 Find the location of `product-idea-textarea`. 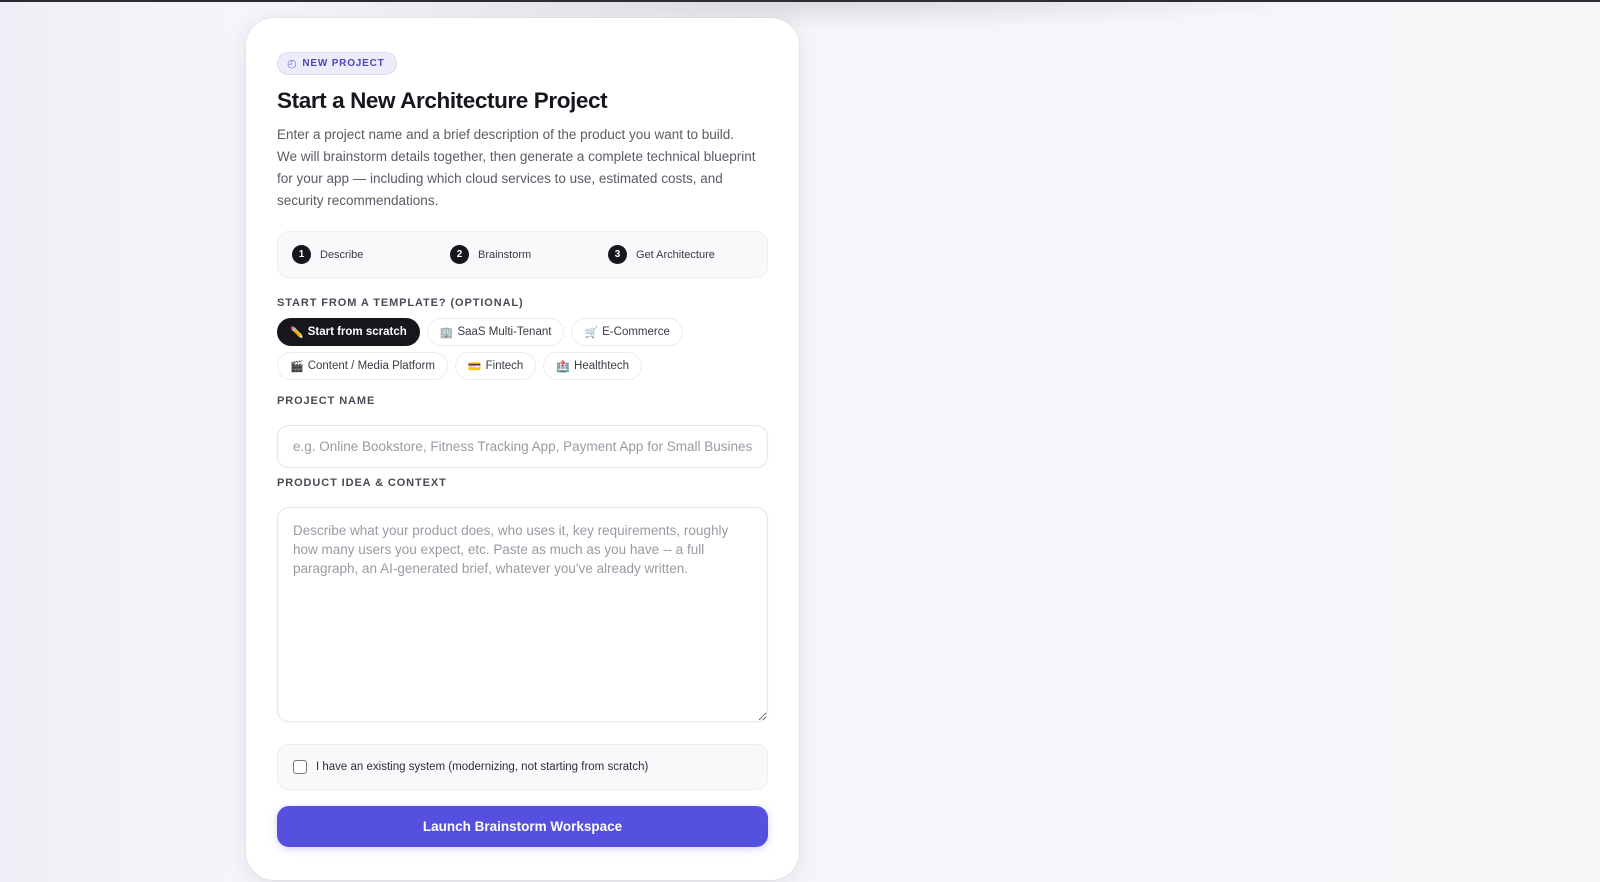

product-idea-textarea is located at coordinates (522, 614).